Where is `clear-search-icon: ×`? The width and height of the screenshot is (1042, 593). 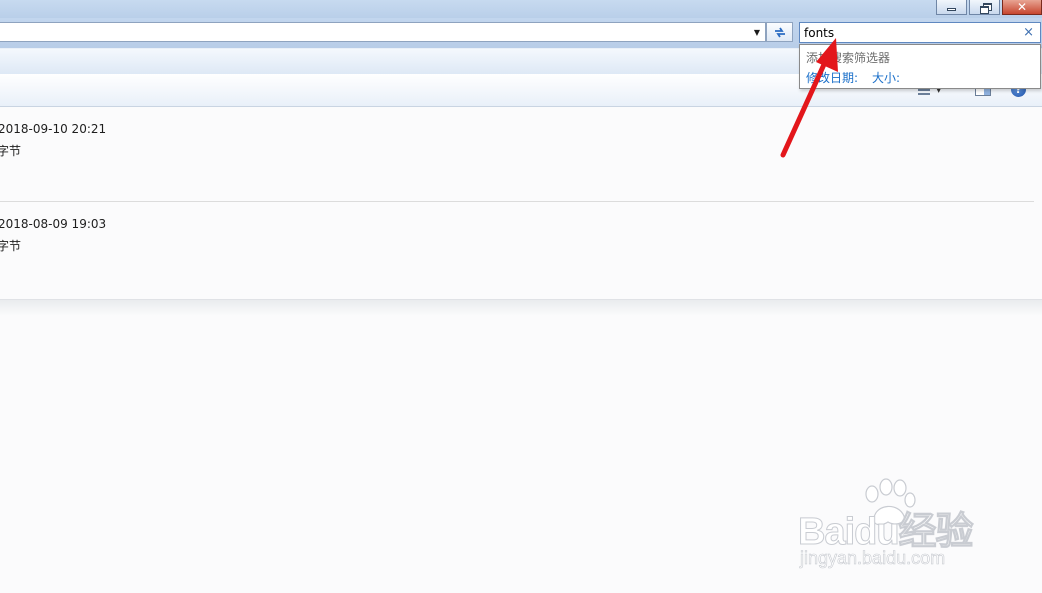 clear-search-icon: × is located at coordinates (1028, 32).